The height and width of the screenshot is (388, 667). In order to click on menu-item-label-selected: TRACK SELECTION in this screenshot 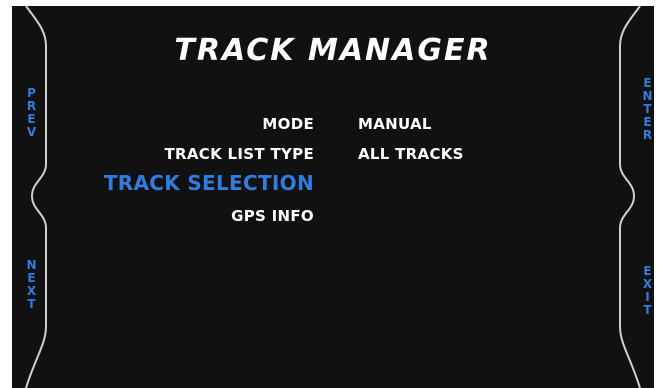, I will do `click(208, 183)`.